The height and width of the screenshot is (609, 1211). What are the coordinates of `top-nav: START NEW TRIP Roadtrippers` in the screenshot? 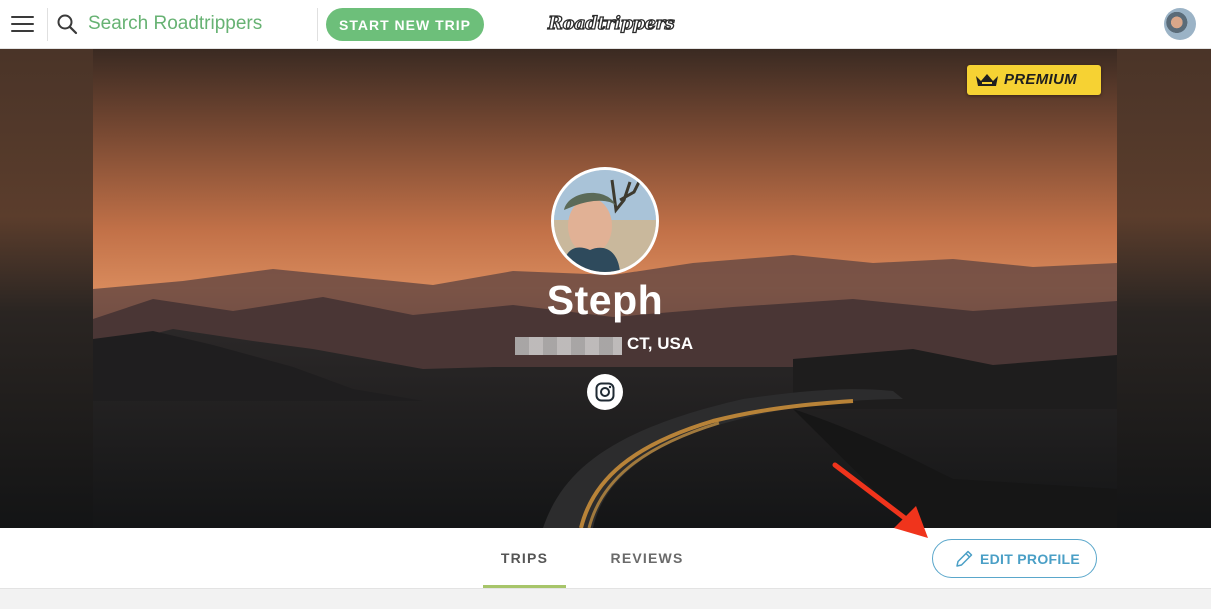 It's located at (605, 24).